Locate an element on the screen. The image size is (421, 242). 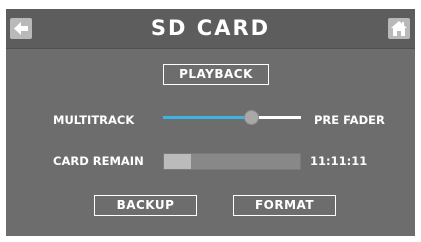
card-remain-label: CARD REMAIN is located at coordinates (98, 161).